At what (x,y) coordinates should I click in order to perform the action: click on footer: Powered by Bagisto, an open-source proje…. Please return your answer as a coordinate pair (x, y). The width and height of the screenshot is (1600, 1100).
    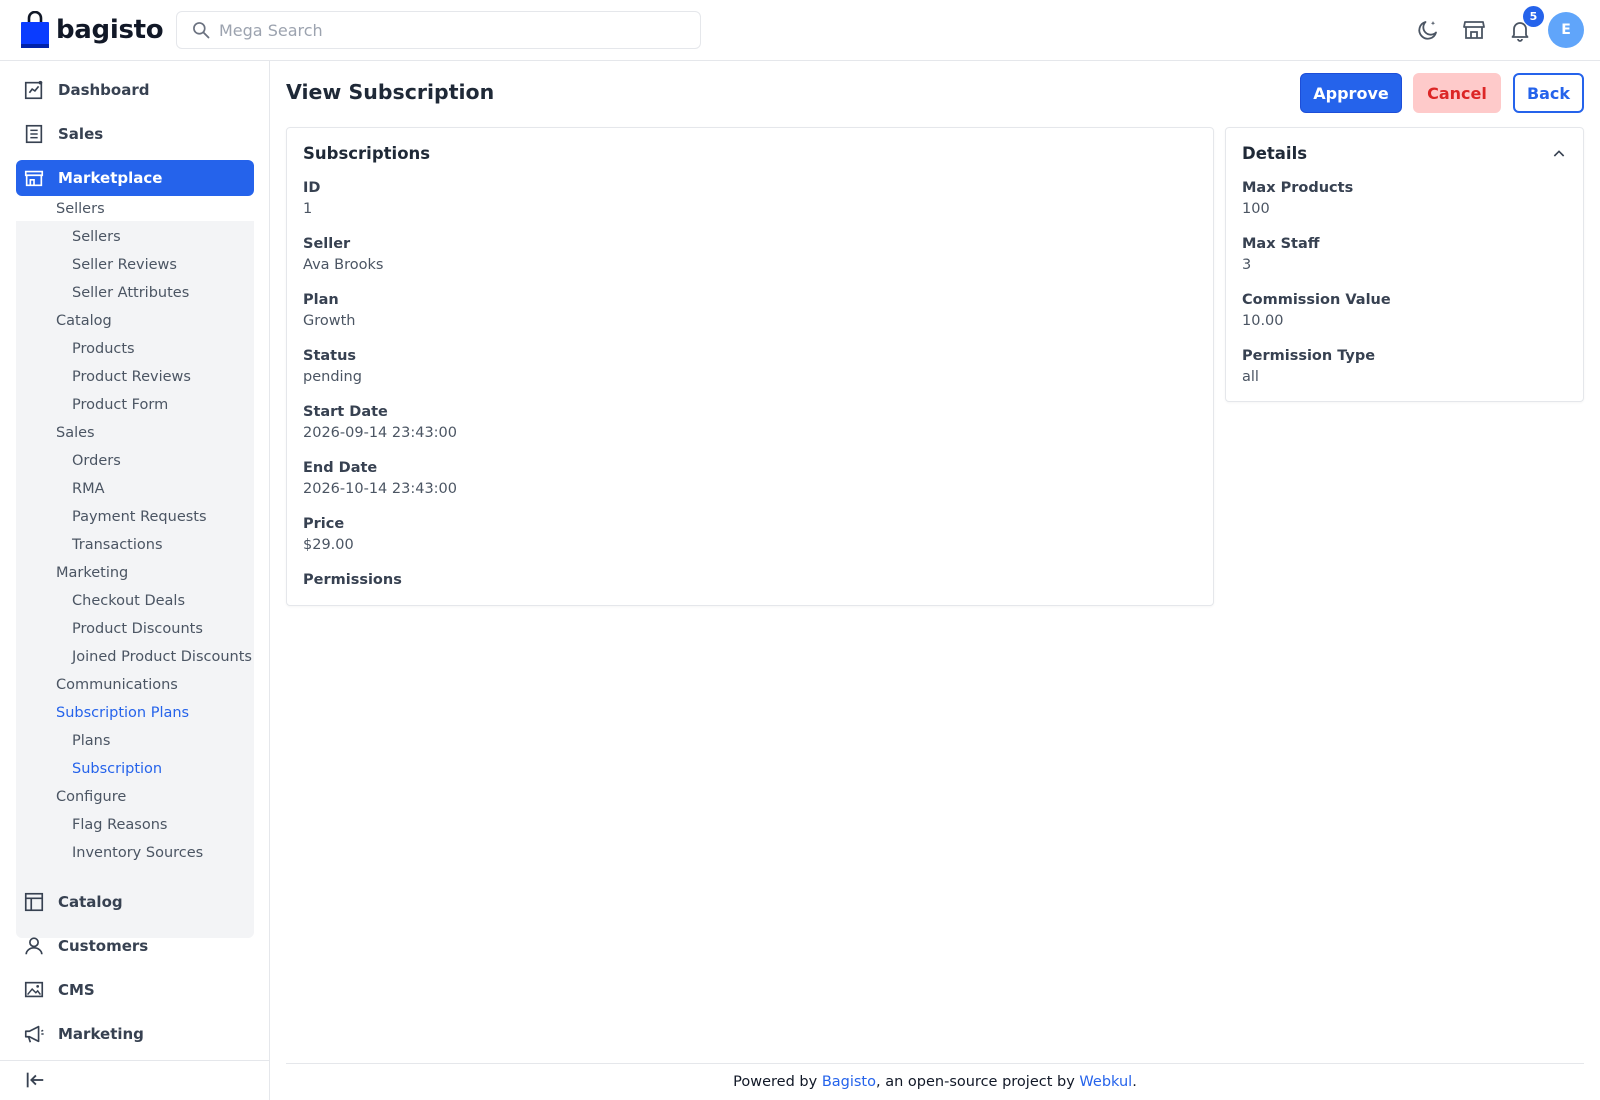
    Looking at the image, I should click on (935, 1081).